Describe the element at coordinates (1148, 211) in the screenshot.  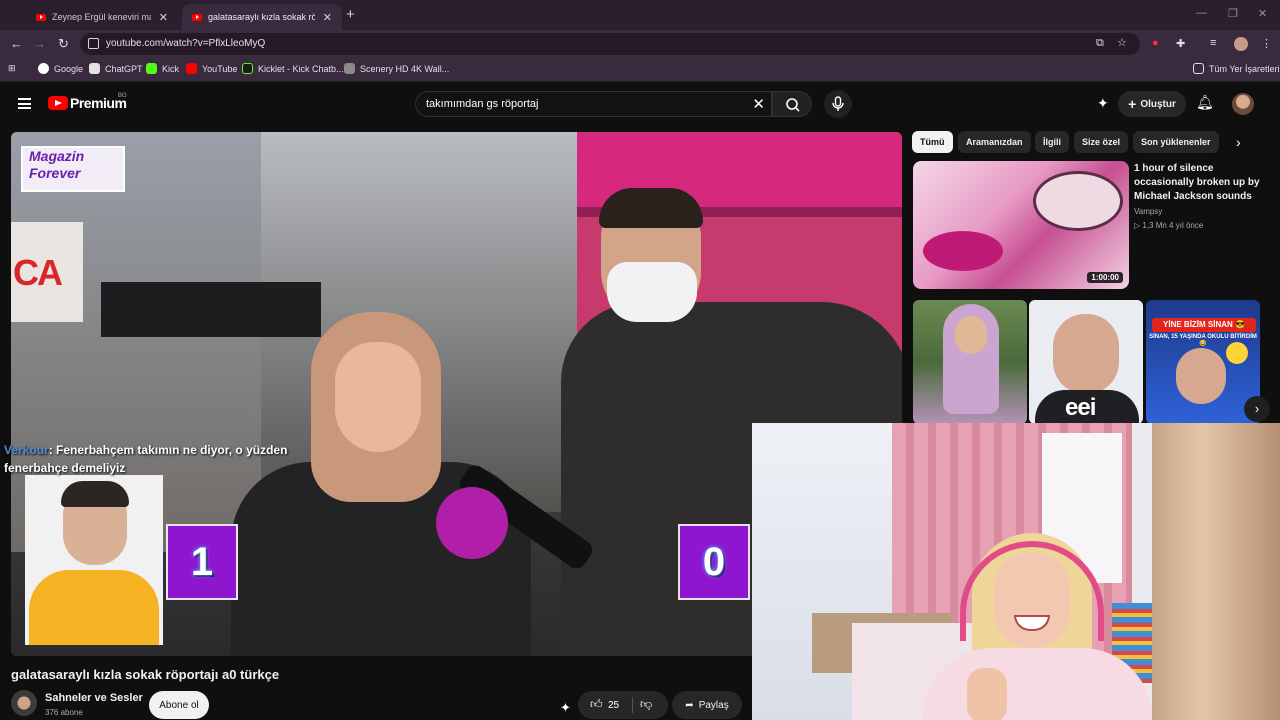
I see `recommendation-channel: Vampsy` at that location.